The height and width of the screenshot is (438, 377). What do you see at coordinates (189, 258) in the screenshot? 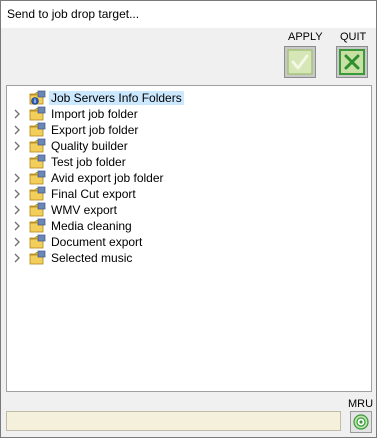
I see `tree-item: Selected music` at bounding box center [189, 258].